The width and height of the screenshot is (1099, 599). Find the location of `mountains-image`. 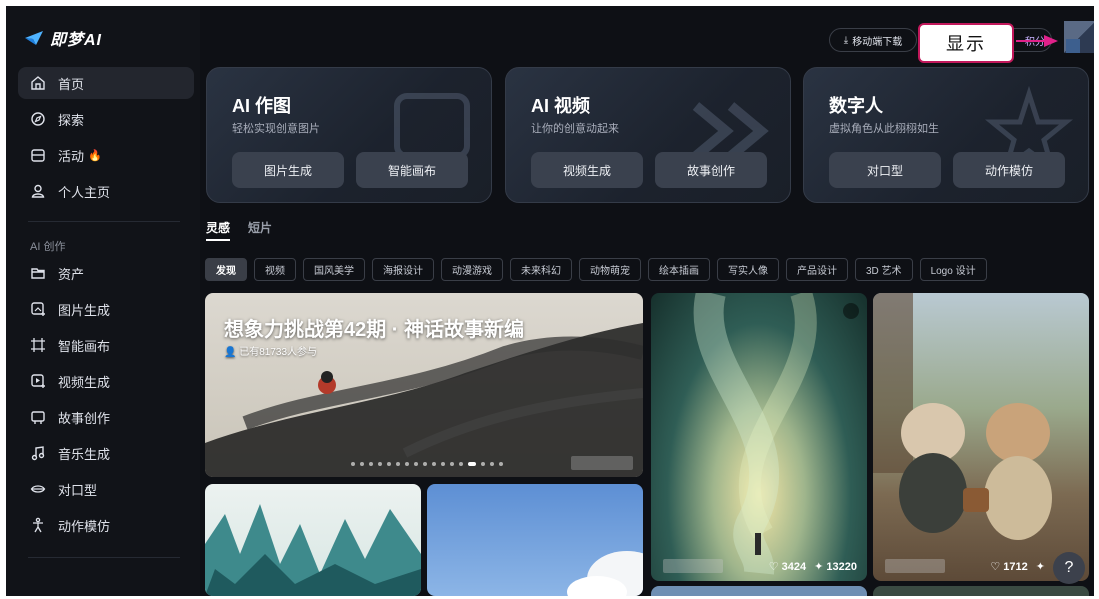

mountains-image is located at coordinates (313, 550).